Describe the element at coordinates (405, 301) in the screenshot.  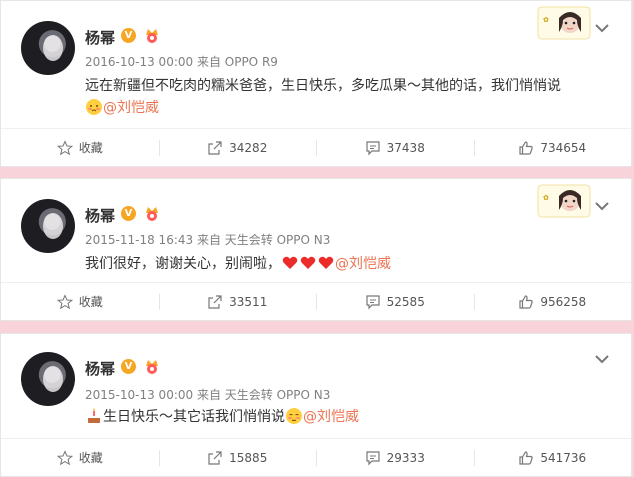
I see `comment-count: 52585` at that location.